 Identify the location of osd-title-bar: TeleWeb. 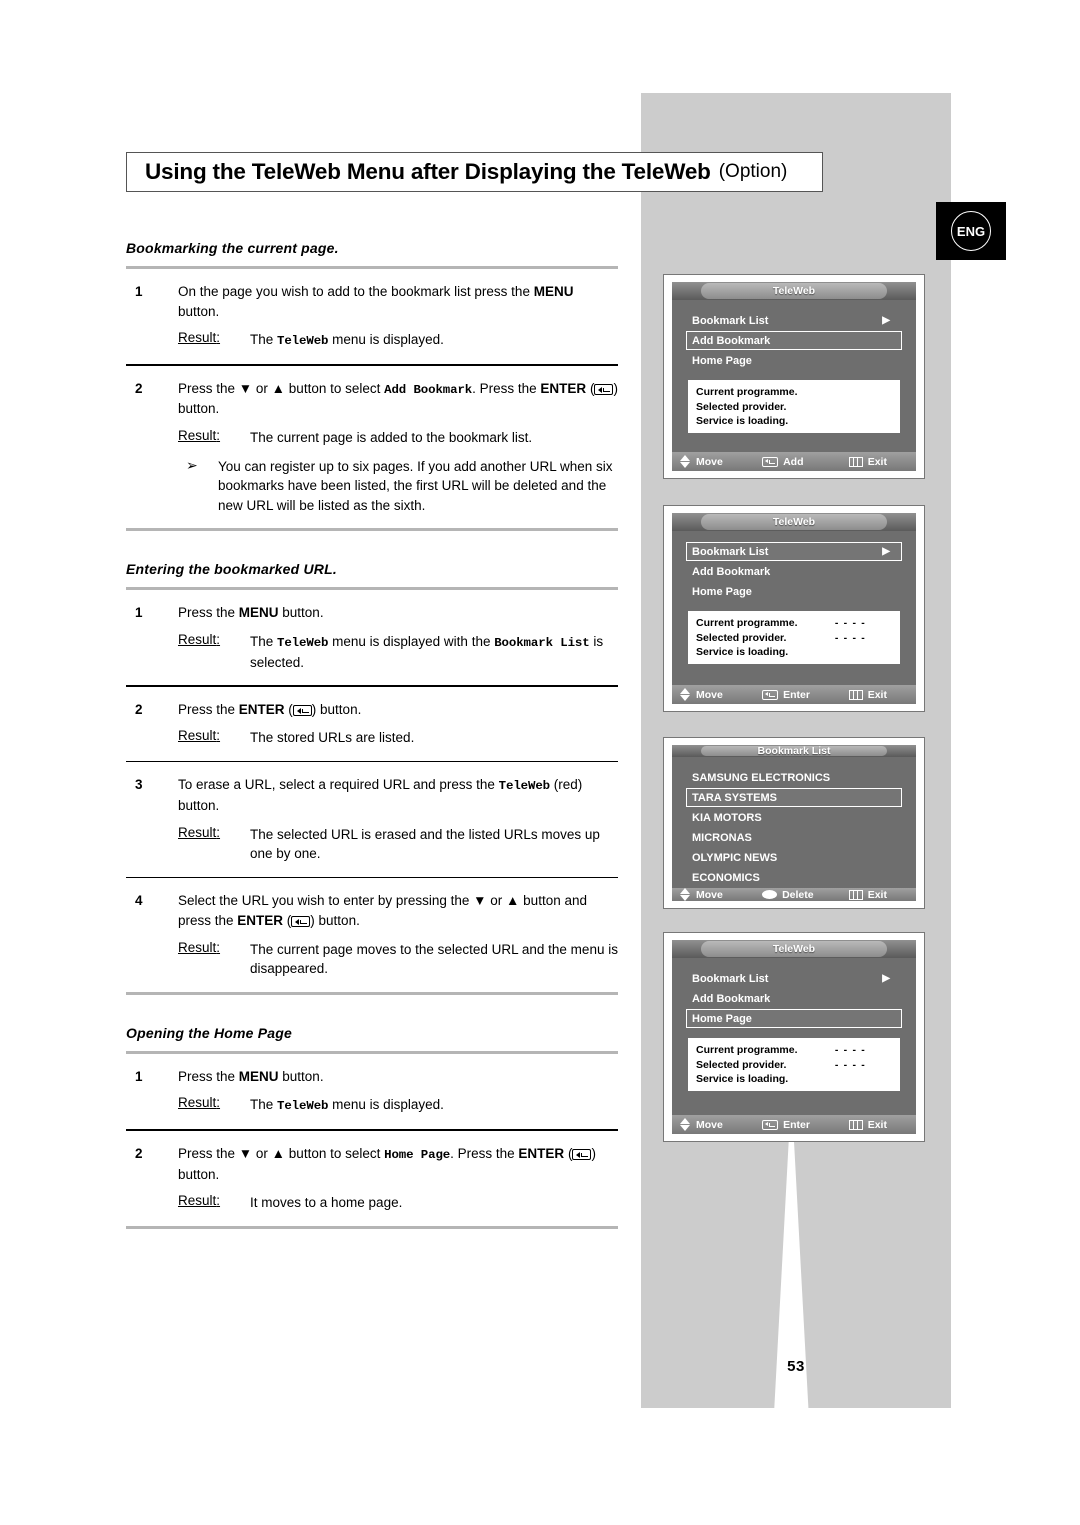
(794, 522).